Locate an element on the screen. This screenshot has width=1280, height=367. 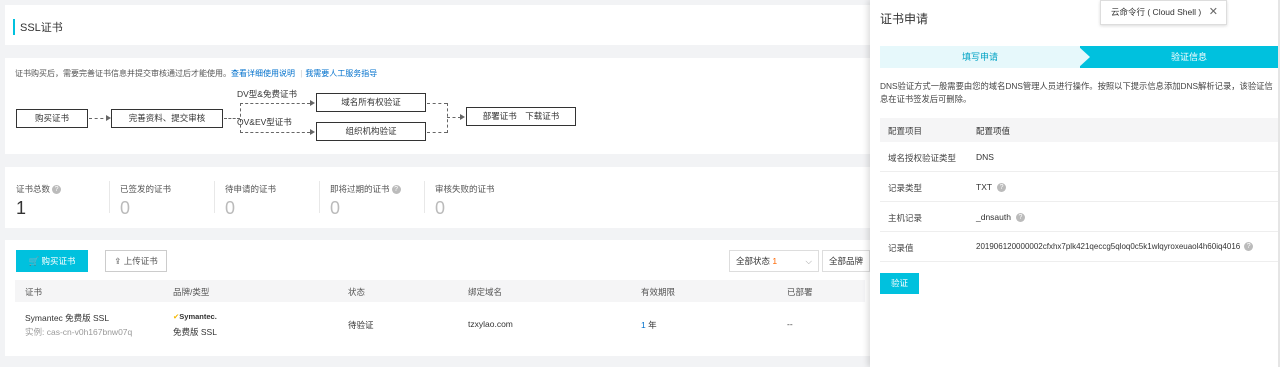
cloud-shell-tab: 云命令行 ( Cloud Shell ) ✕ is located at coordinates (1163, 12).